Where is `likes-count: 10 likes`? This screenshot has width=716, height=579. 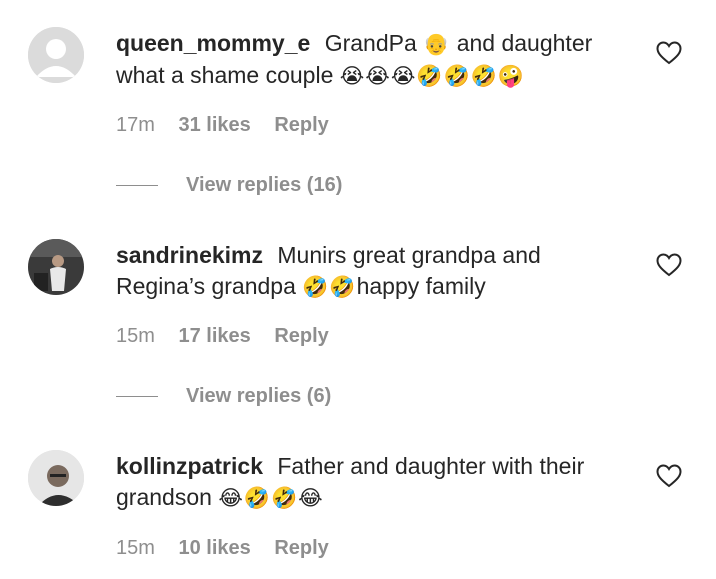
likes-count: 10 likes is located at coordinates (214, 548).